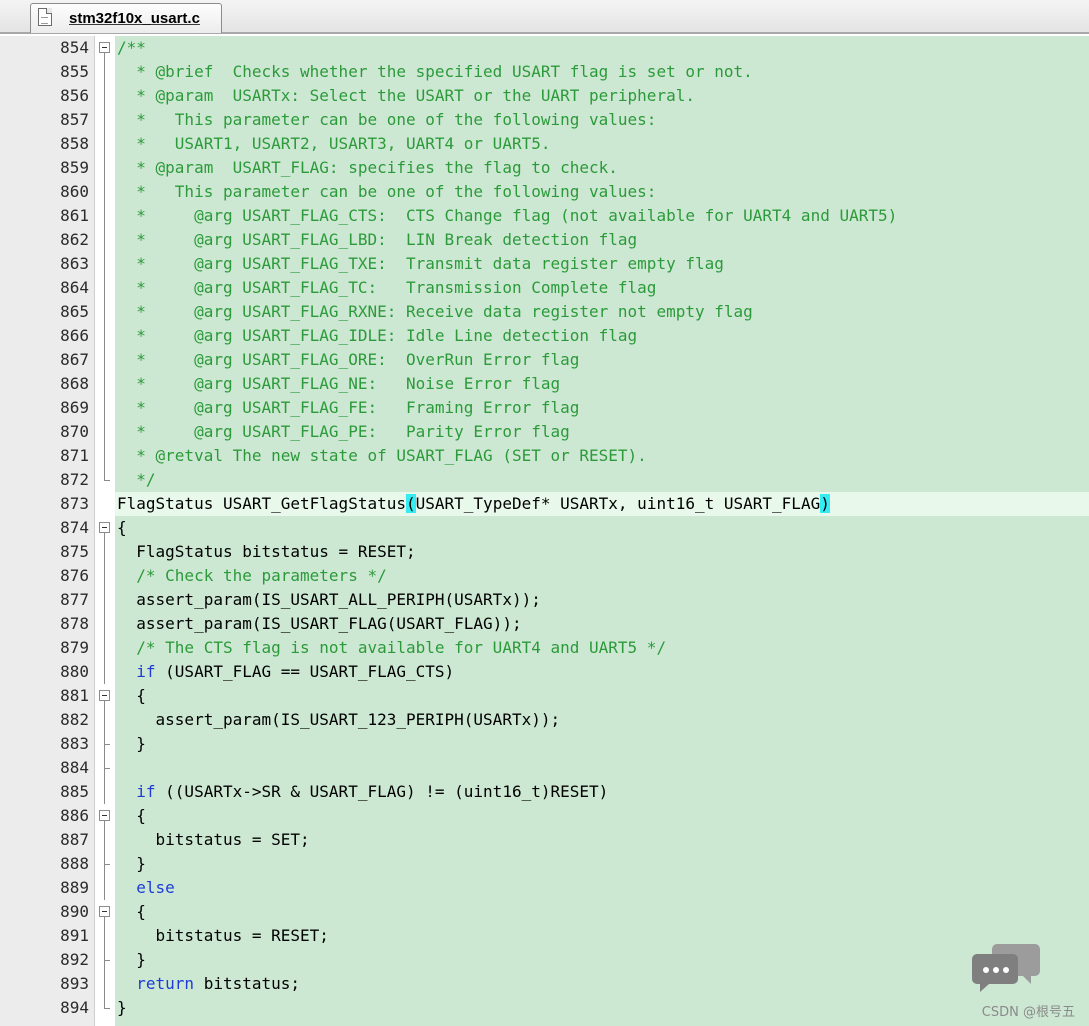  I want to click on code-token: FlagStatus bitstatus = RESET;, so click(266, 551).